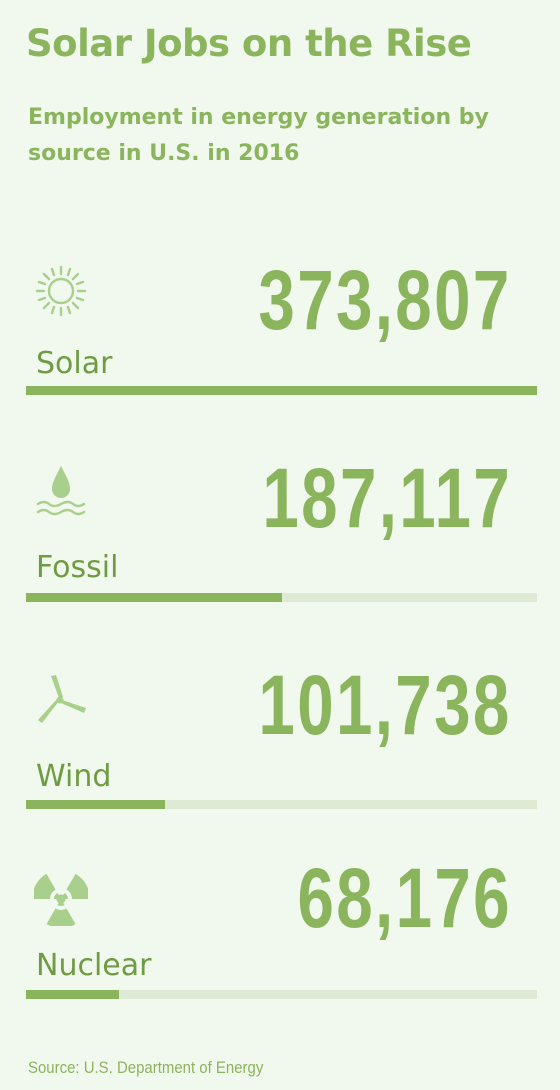  Describe the element at coordinates (74, 776) in the screenshot. I see `bar-label-wind: Wind` at that location.